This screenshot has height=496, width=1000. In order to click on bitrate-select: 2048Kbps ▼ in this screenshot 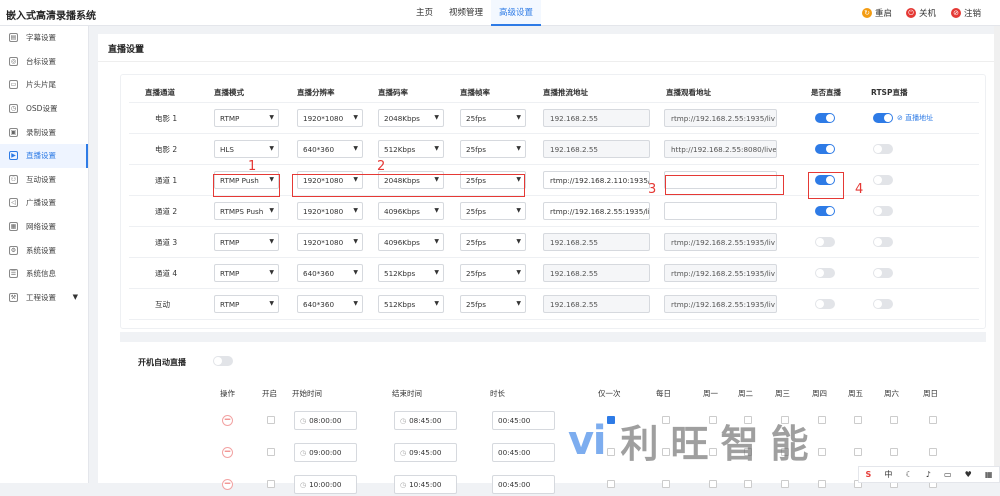, I will do `click(411, 118)`.